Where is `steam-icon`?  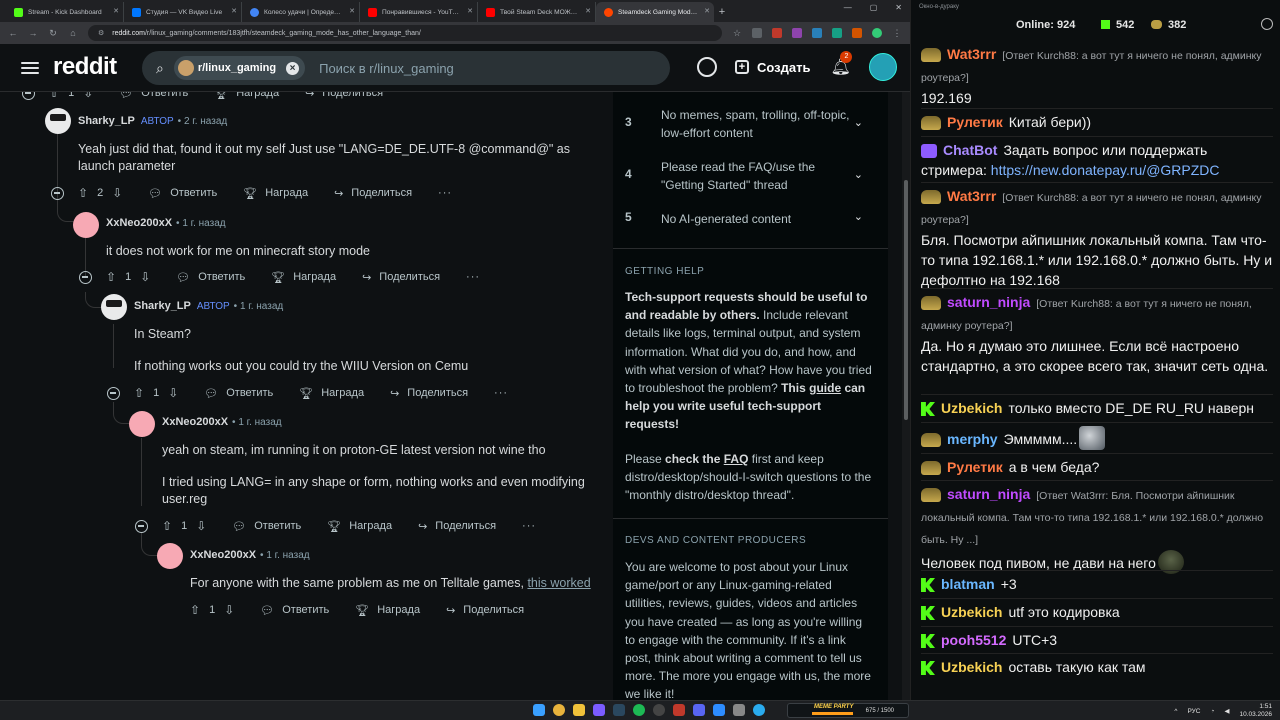
steam-icon is located at coordinates (619, 710).